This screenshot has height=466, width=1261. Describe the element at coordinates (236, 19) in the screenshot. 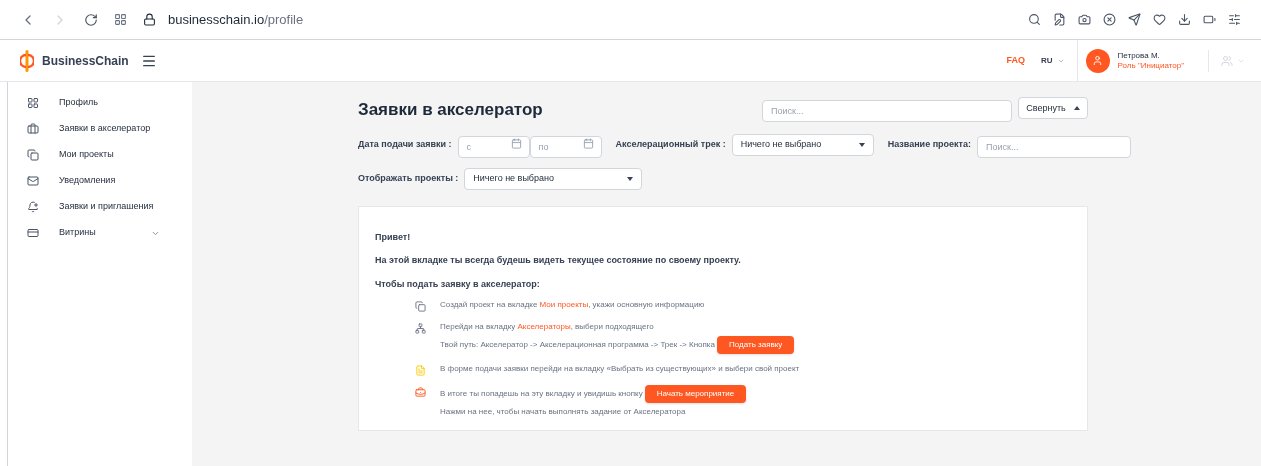

I see `address-bar: businesschain.io/profile` at that location.